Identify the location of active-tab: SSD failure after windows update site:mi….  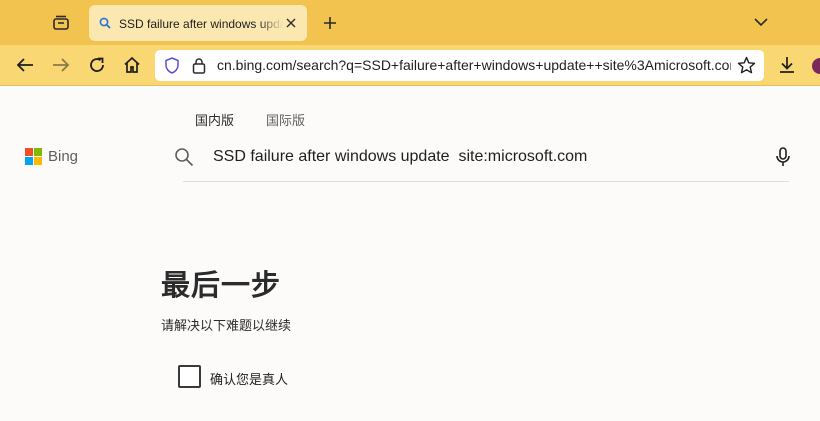
(198, 23).